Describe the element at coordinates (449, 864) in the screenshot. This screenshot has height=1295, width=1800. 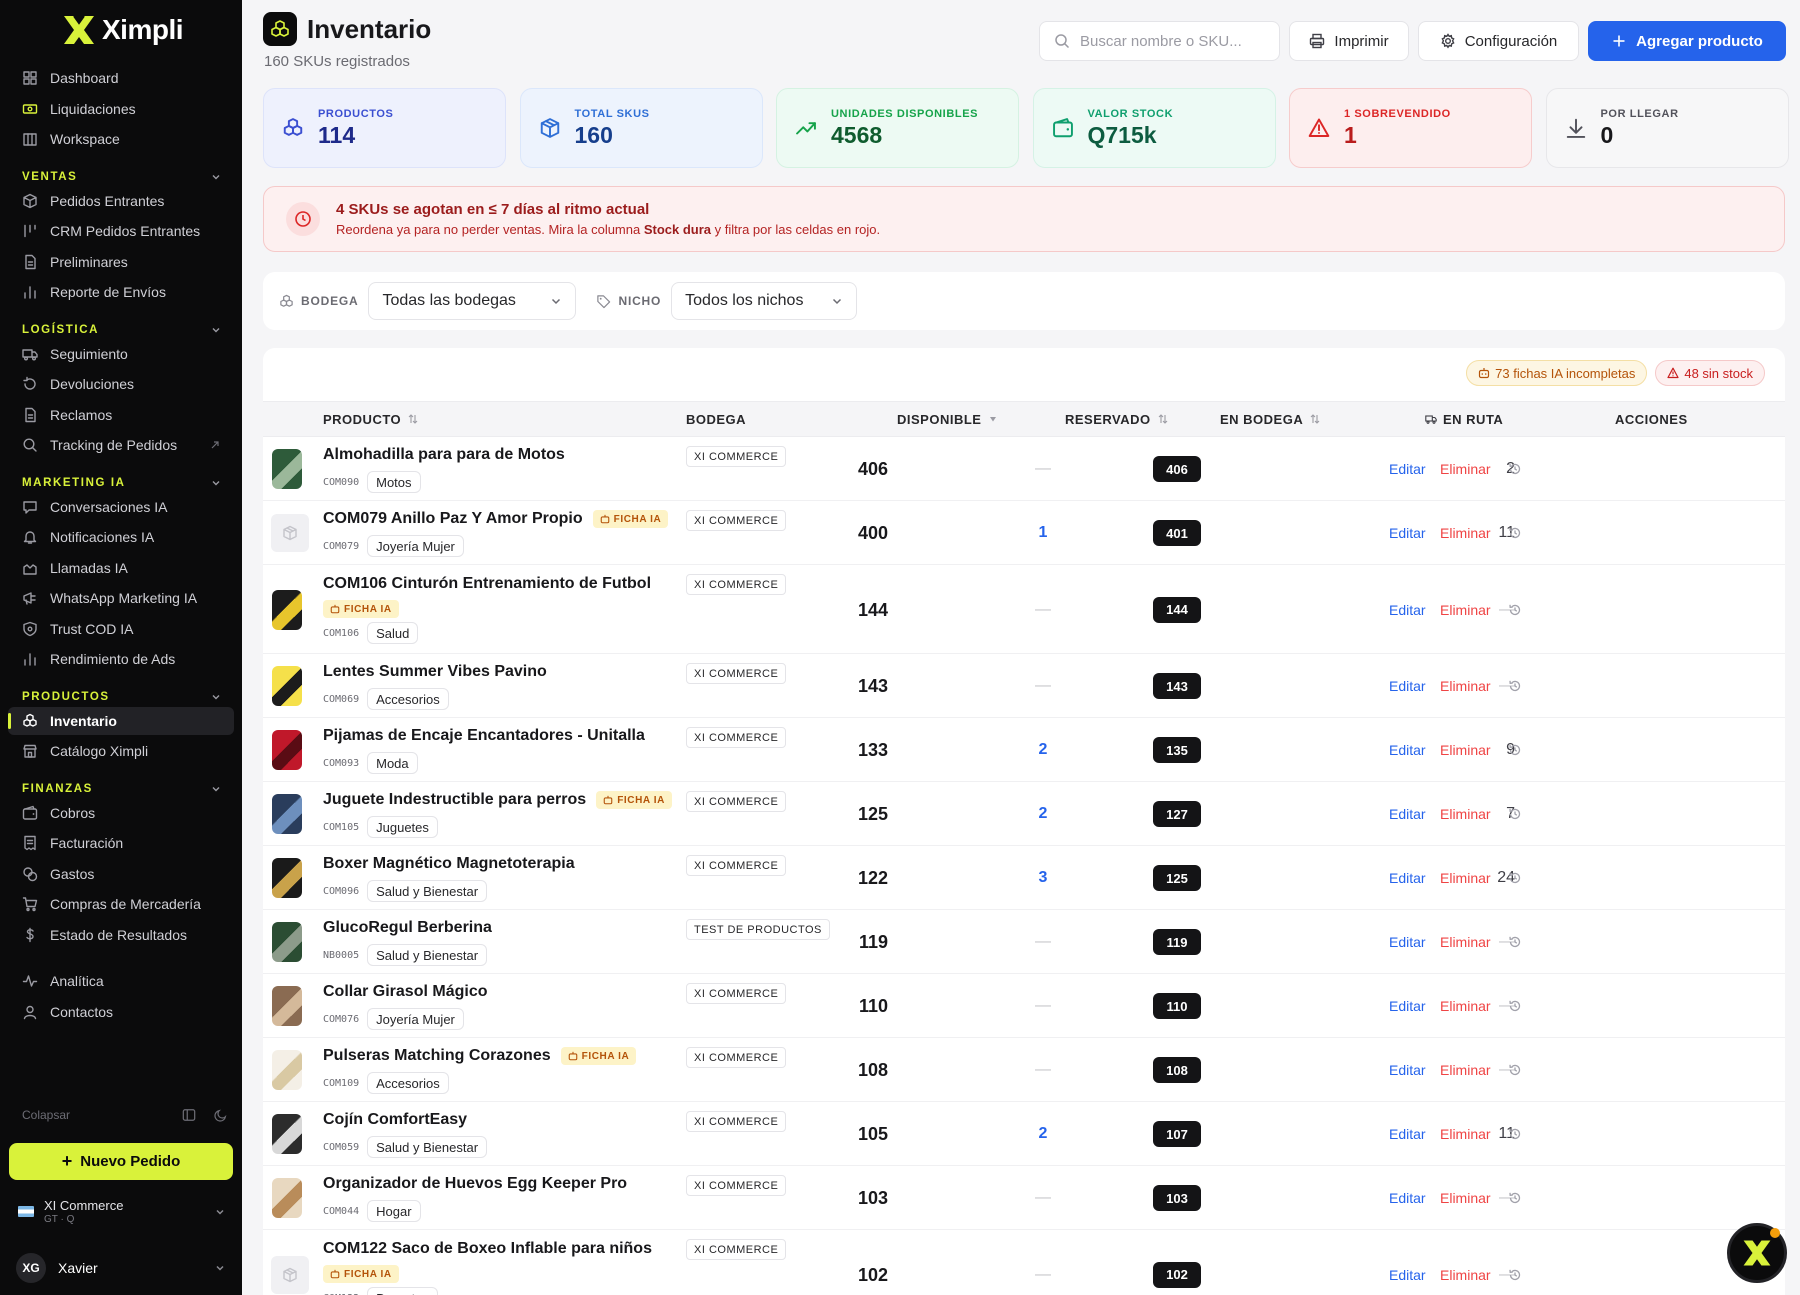
I see `product-name: Boxer Magnético Magnetoterapia` at that location.